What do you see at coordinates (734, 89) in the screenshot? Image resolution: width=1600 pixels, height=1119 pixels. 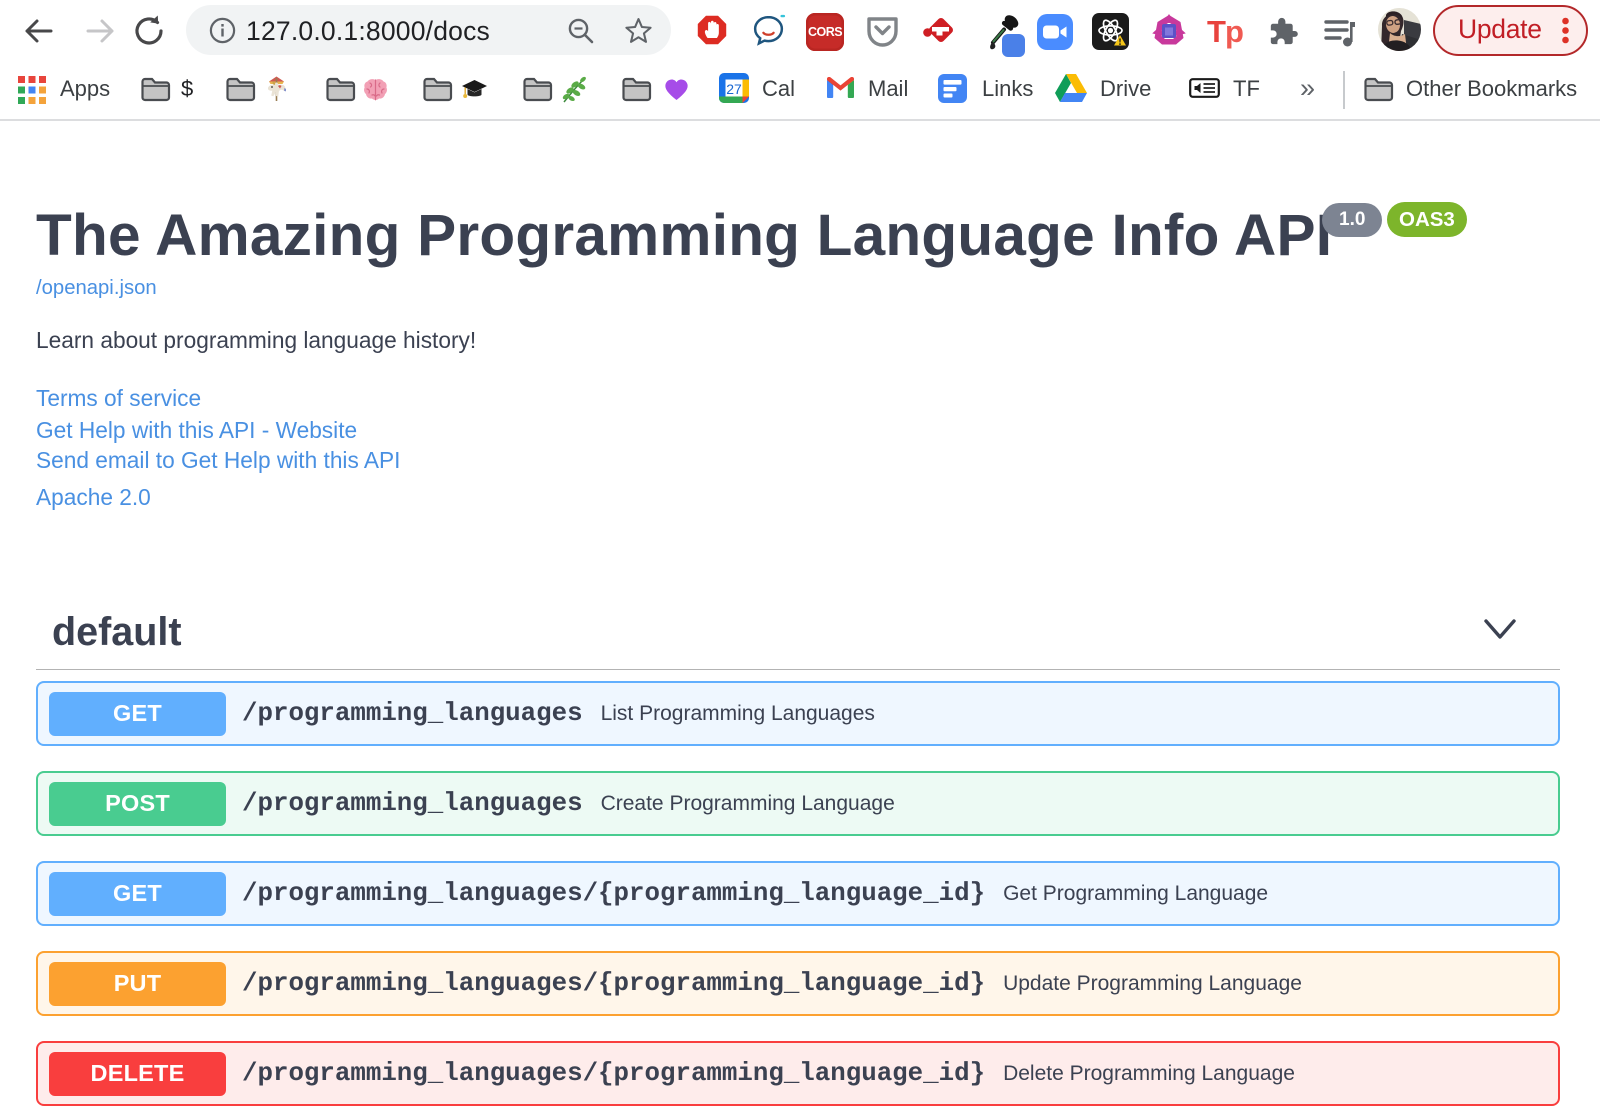 I see `svg-text: 27` at bounding box center [734, 89].